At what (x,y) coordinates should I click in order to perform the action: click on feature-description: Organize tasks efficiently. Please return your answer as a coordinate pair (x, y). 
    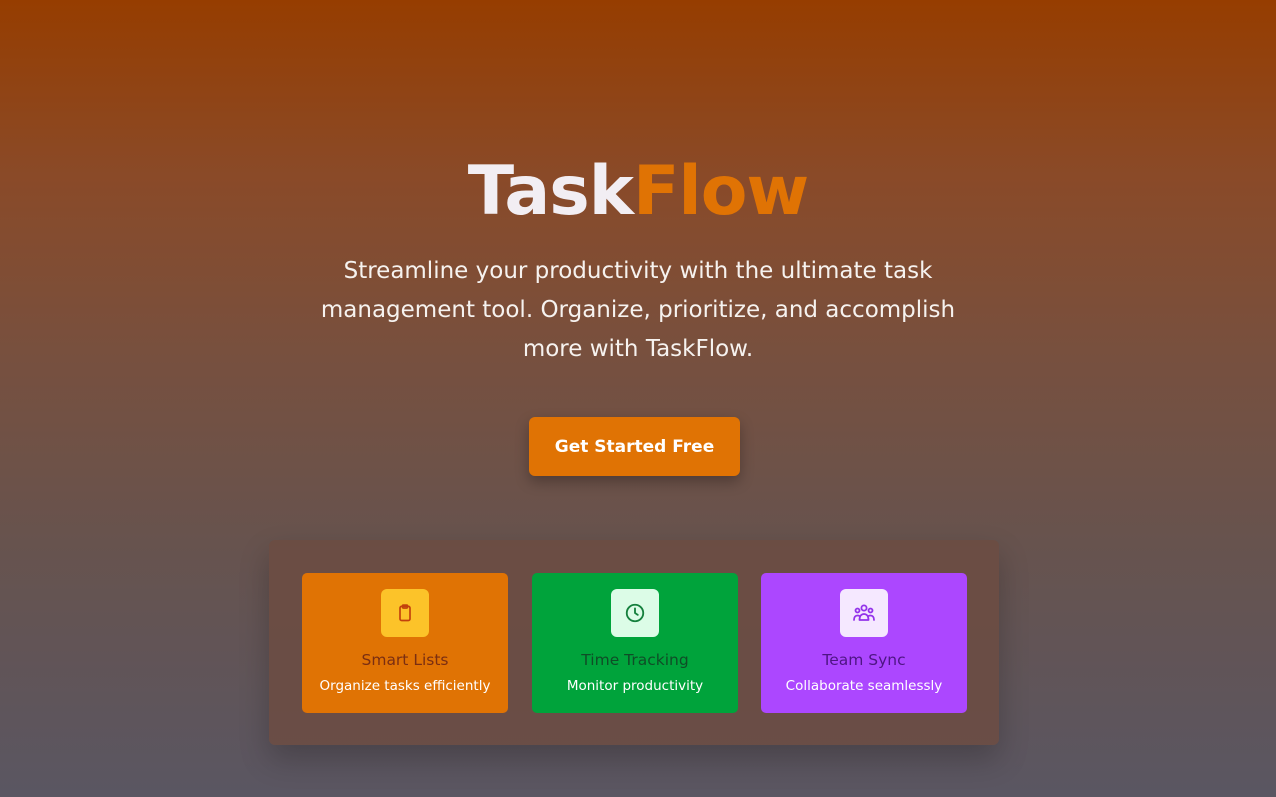
    Looking at the image, I should click on (405, 686).